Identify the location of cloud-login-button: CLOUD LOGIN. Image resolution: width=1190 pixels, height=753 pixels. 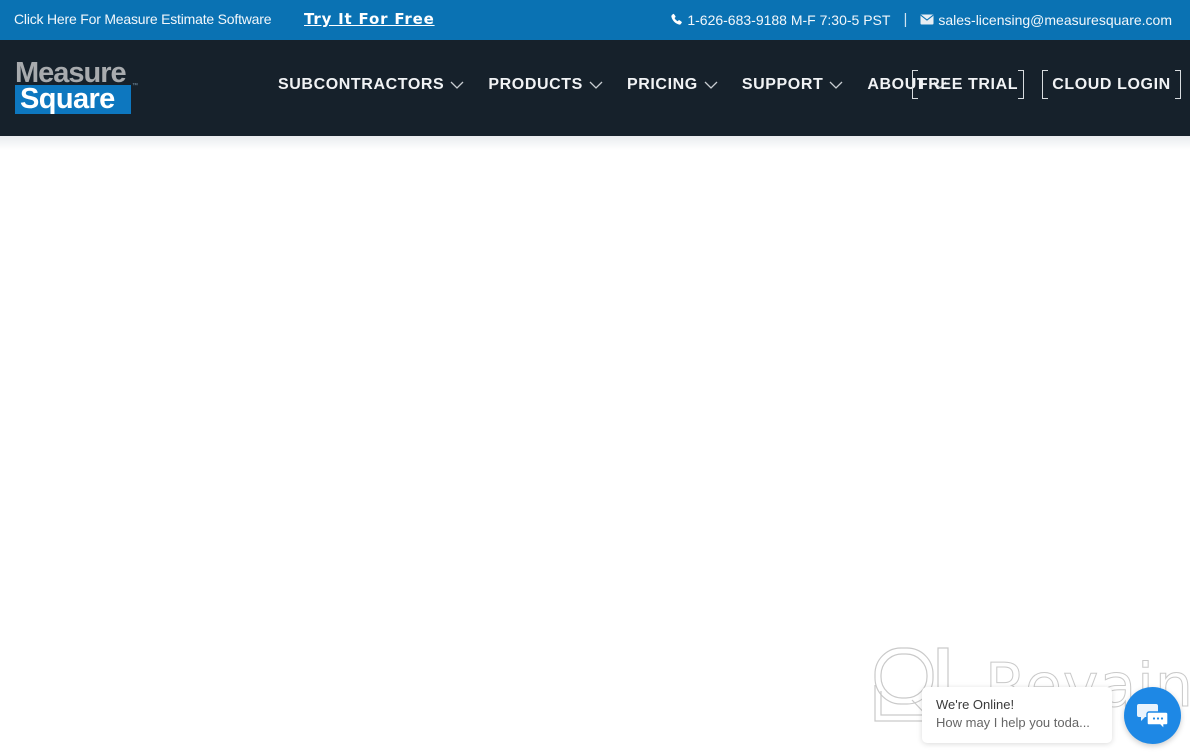
(1111, 84).